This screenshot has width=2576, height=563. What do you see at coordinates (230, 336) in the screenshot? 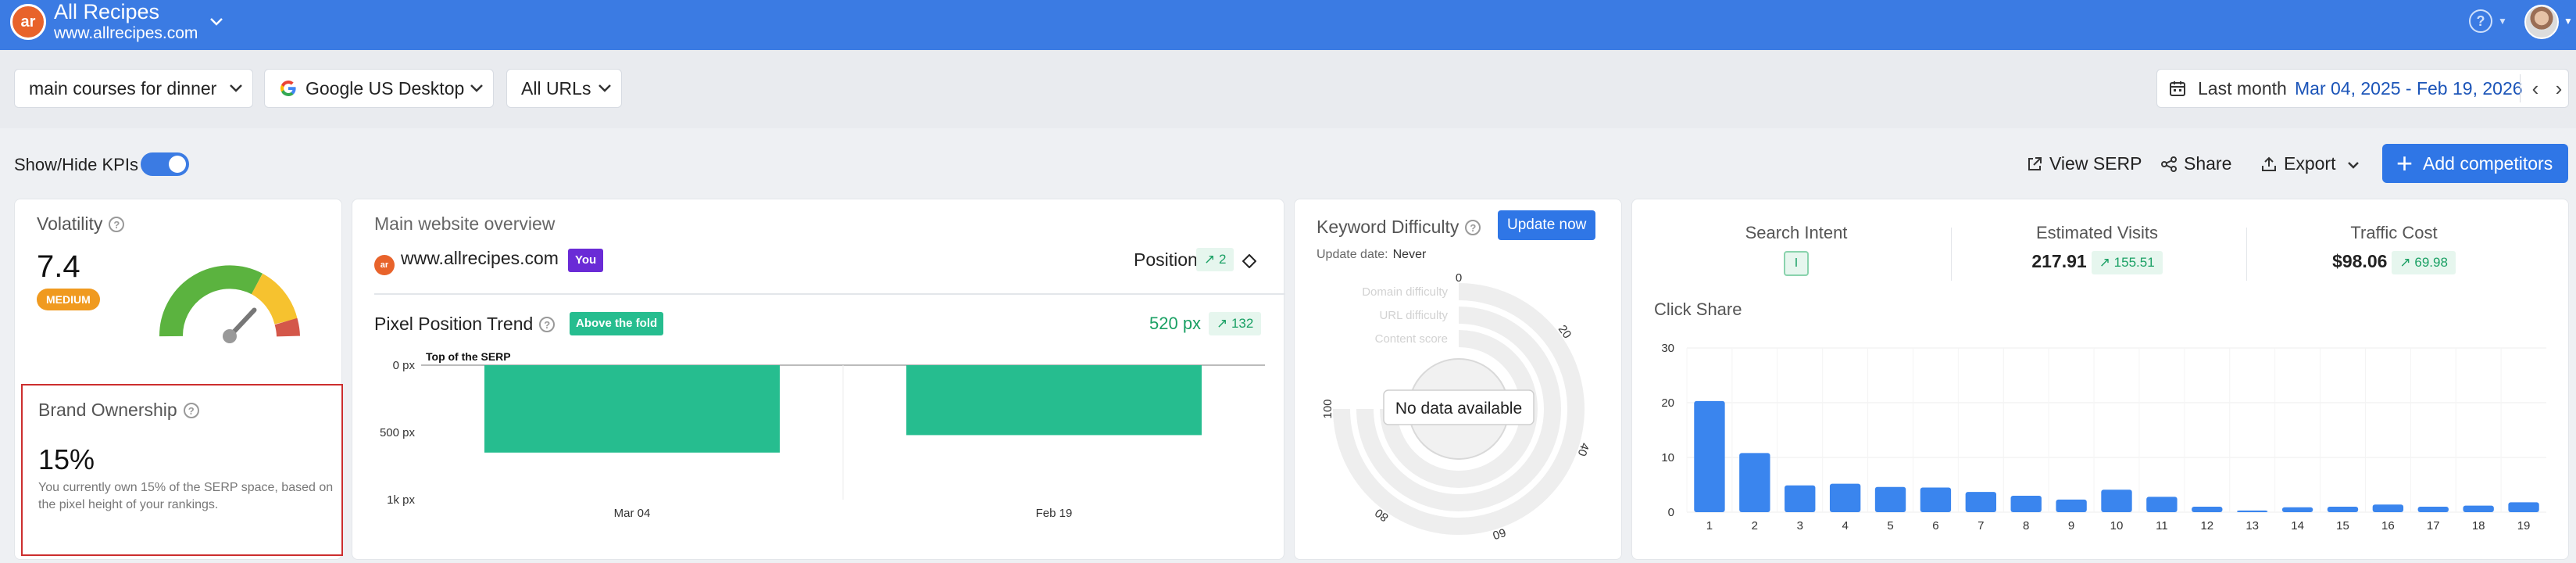
I see `gauge-hub` at bounding box center [230, 336].